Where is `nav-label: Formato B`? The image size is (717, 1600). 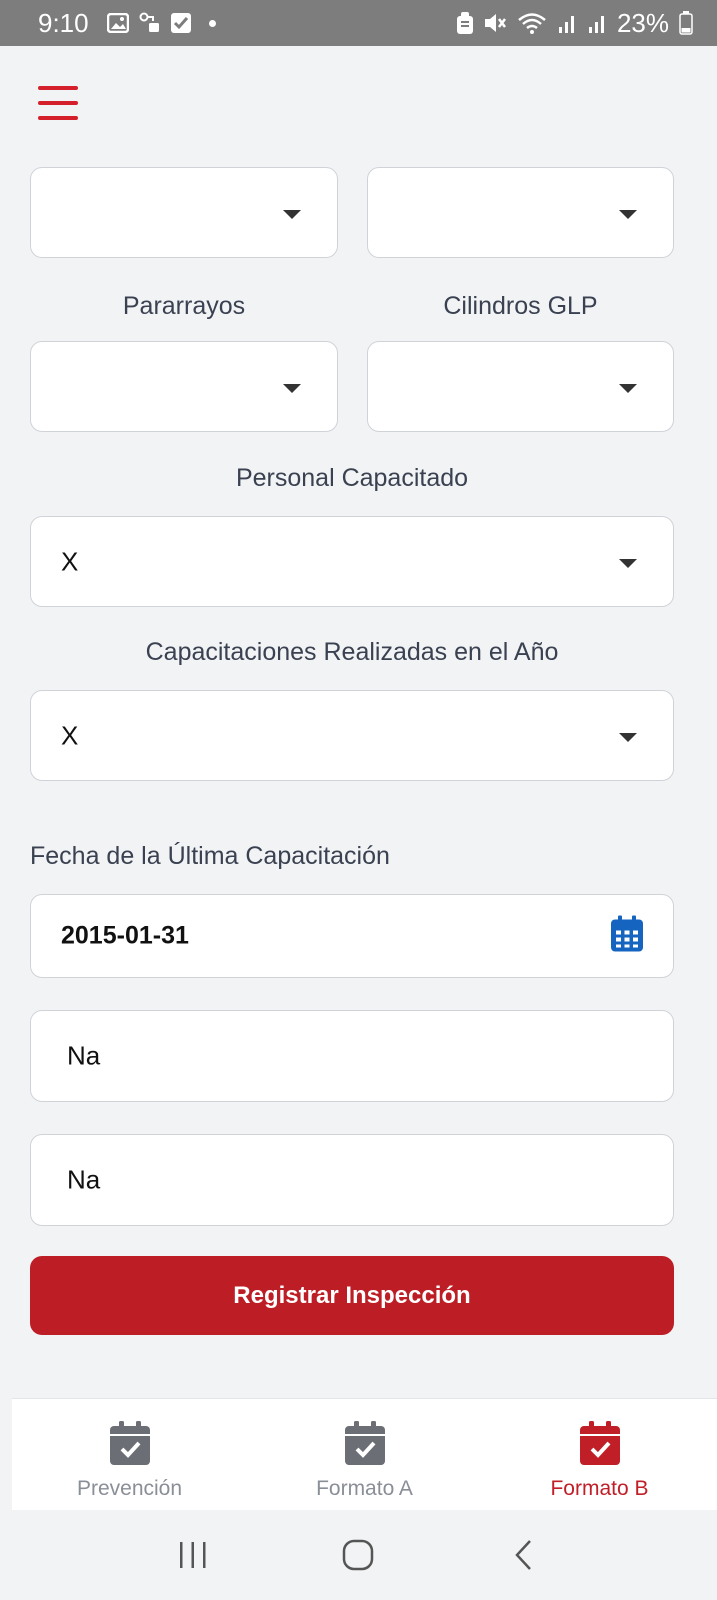
nav-label: Formato B is located at coordinates (599, 1488).